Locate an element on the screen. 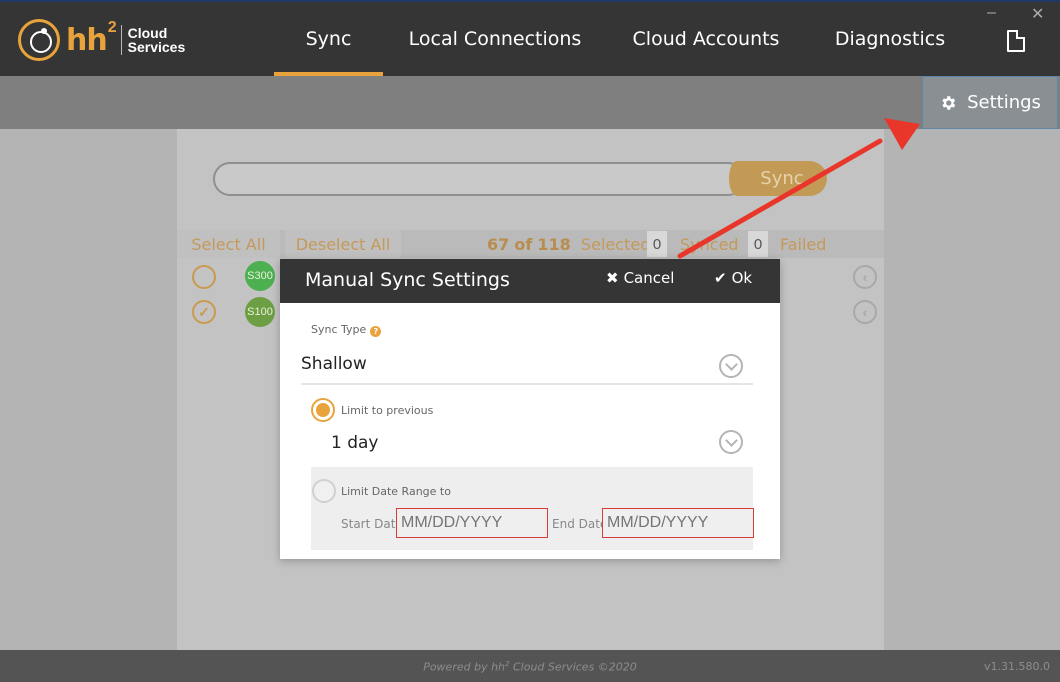 This screenshot has width=1060, height=682. close-window-button: ✕ is located at coordinates (1037, 14).